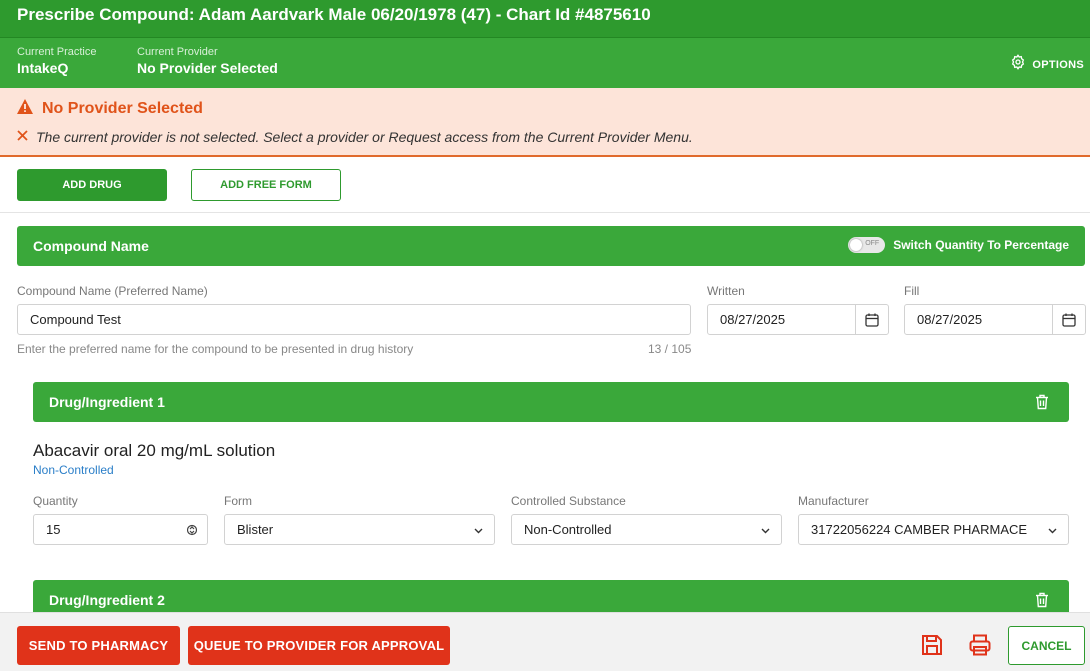 This screenshot has width=1090, height=671. What do you see at coordinates (266, 185) in the screenshot?
I see `add-free-form-button: ADD FREE FORM` at bounding box center [266, 185].